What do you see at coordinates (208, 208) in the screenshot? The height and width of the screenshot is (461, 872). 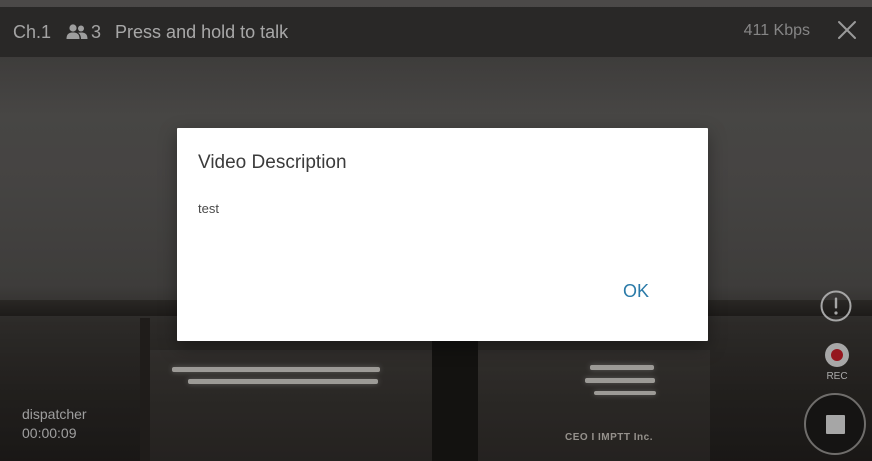 I see `dialog-message: test` at bounding box center [208, 208].